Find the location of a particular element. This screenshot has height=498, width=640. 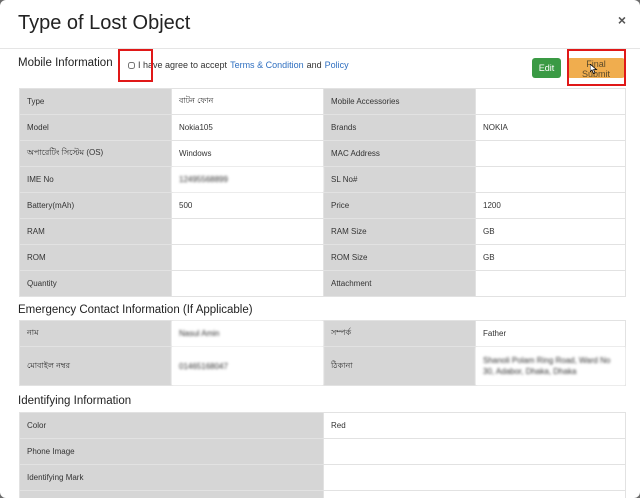

field-value: NOKIA is located at coordinates (550, 127).